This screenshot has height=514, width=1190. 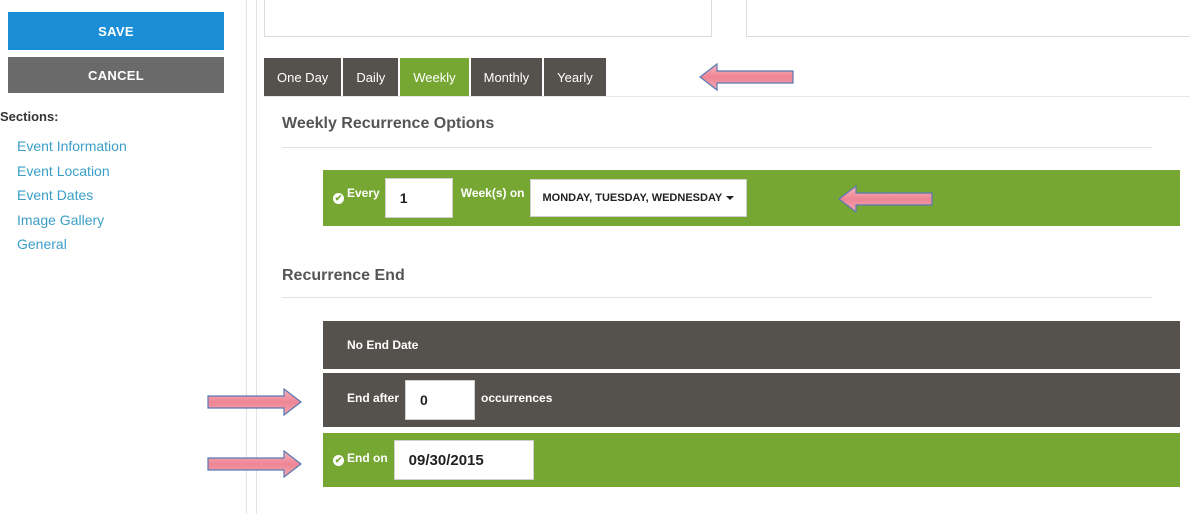 What do you see at coordinates (717, 297) in the screenshot?
I see `recurrence-end-rule` at bounding box center [717, 297].